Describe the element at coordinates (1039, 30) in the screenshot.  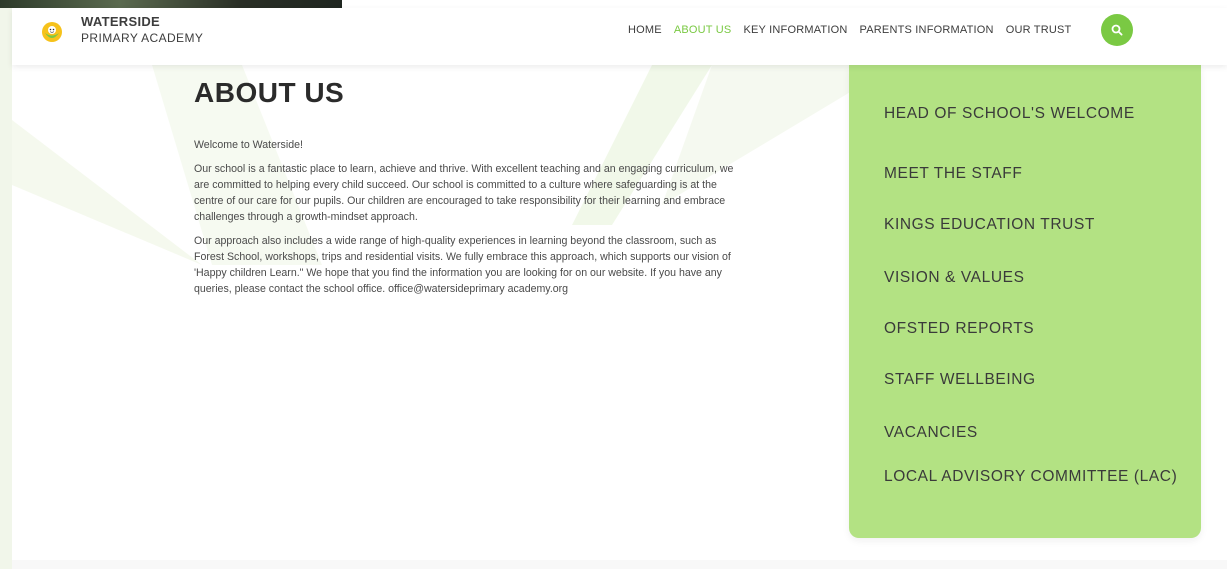
I see `nav-our-trust: OUR TRUST` at that location.